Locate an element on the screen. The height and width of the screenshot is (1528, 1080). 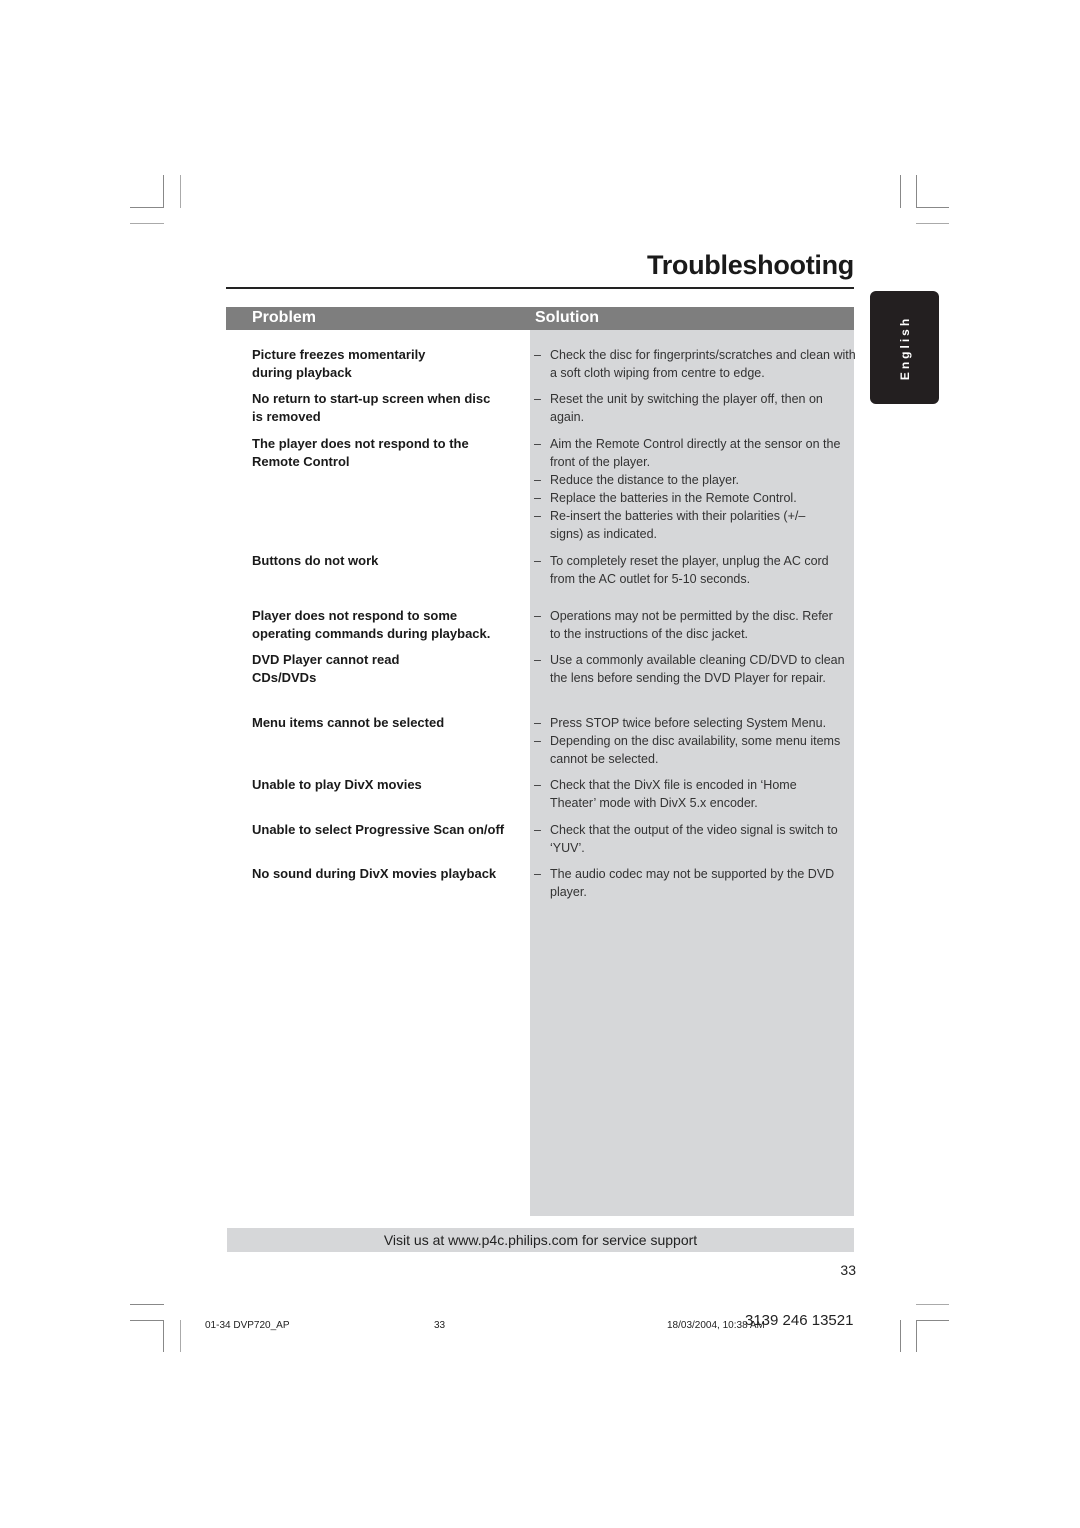
problem-text: No sound during DivX movies playback is located at coordinates (374, 873).